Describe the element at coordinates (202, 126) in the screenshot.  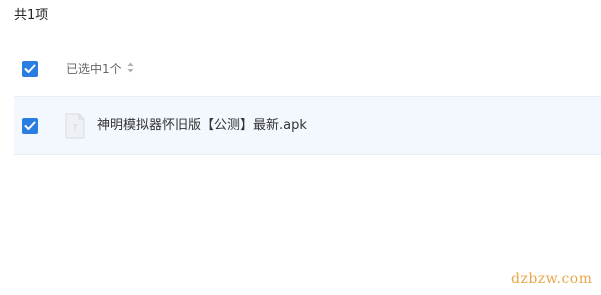
I see `file-name: 神明模拟器怀旧版【公测】最新.apk` at that location.